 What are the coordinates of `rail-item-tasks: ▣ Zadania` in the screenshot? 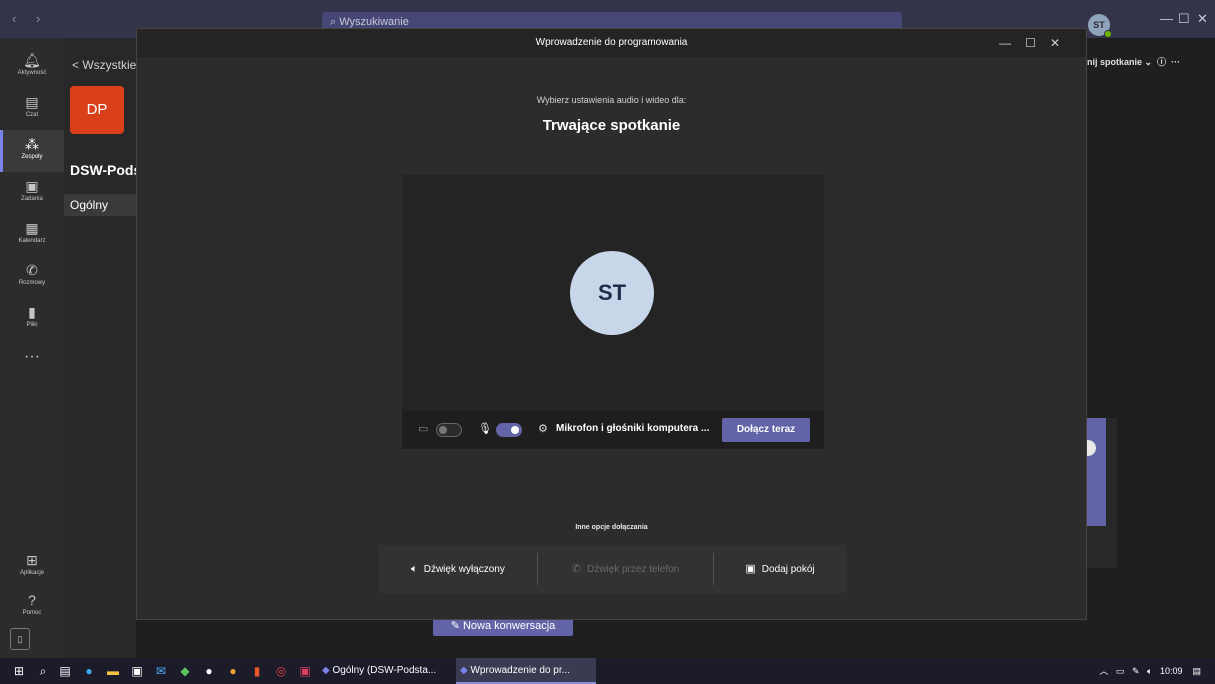 It's located at (32, 193).